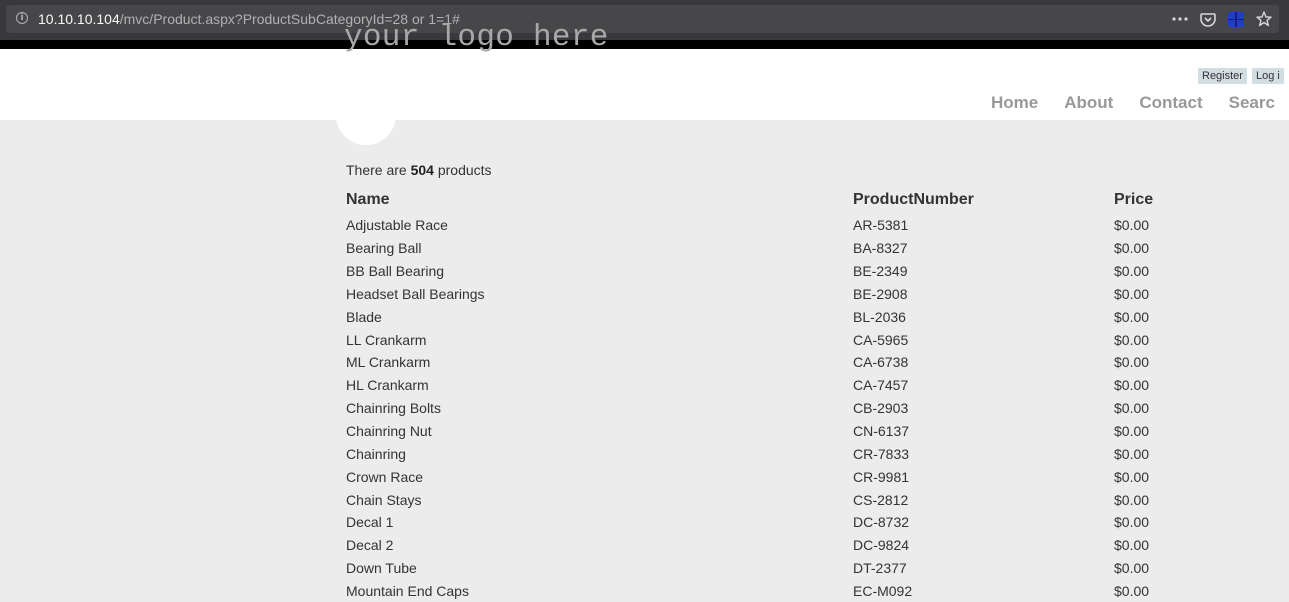  I want to click on table-row: Bearing BallBA-8327$0.00, so click(790, 248).